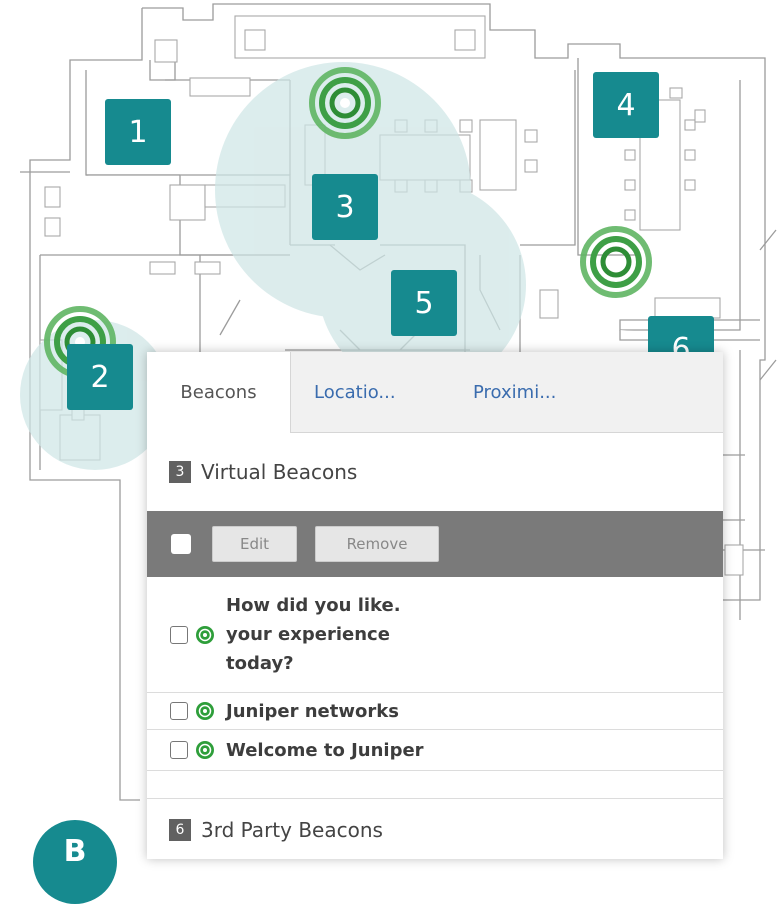  Describe the element at coordinates (312, 711) in the screenshot. I see `beacon-name: Juniper networks` at that location.